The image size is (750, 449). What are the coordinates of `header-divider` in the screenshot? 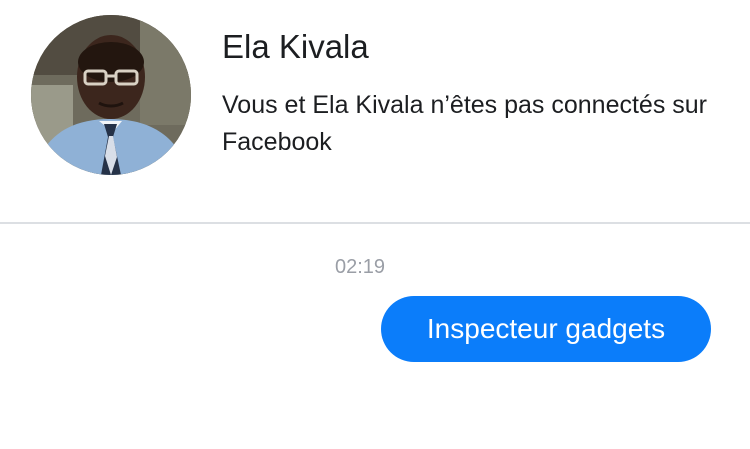 It's located at (375, 223).